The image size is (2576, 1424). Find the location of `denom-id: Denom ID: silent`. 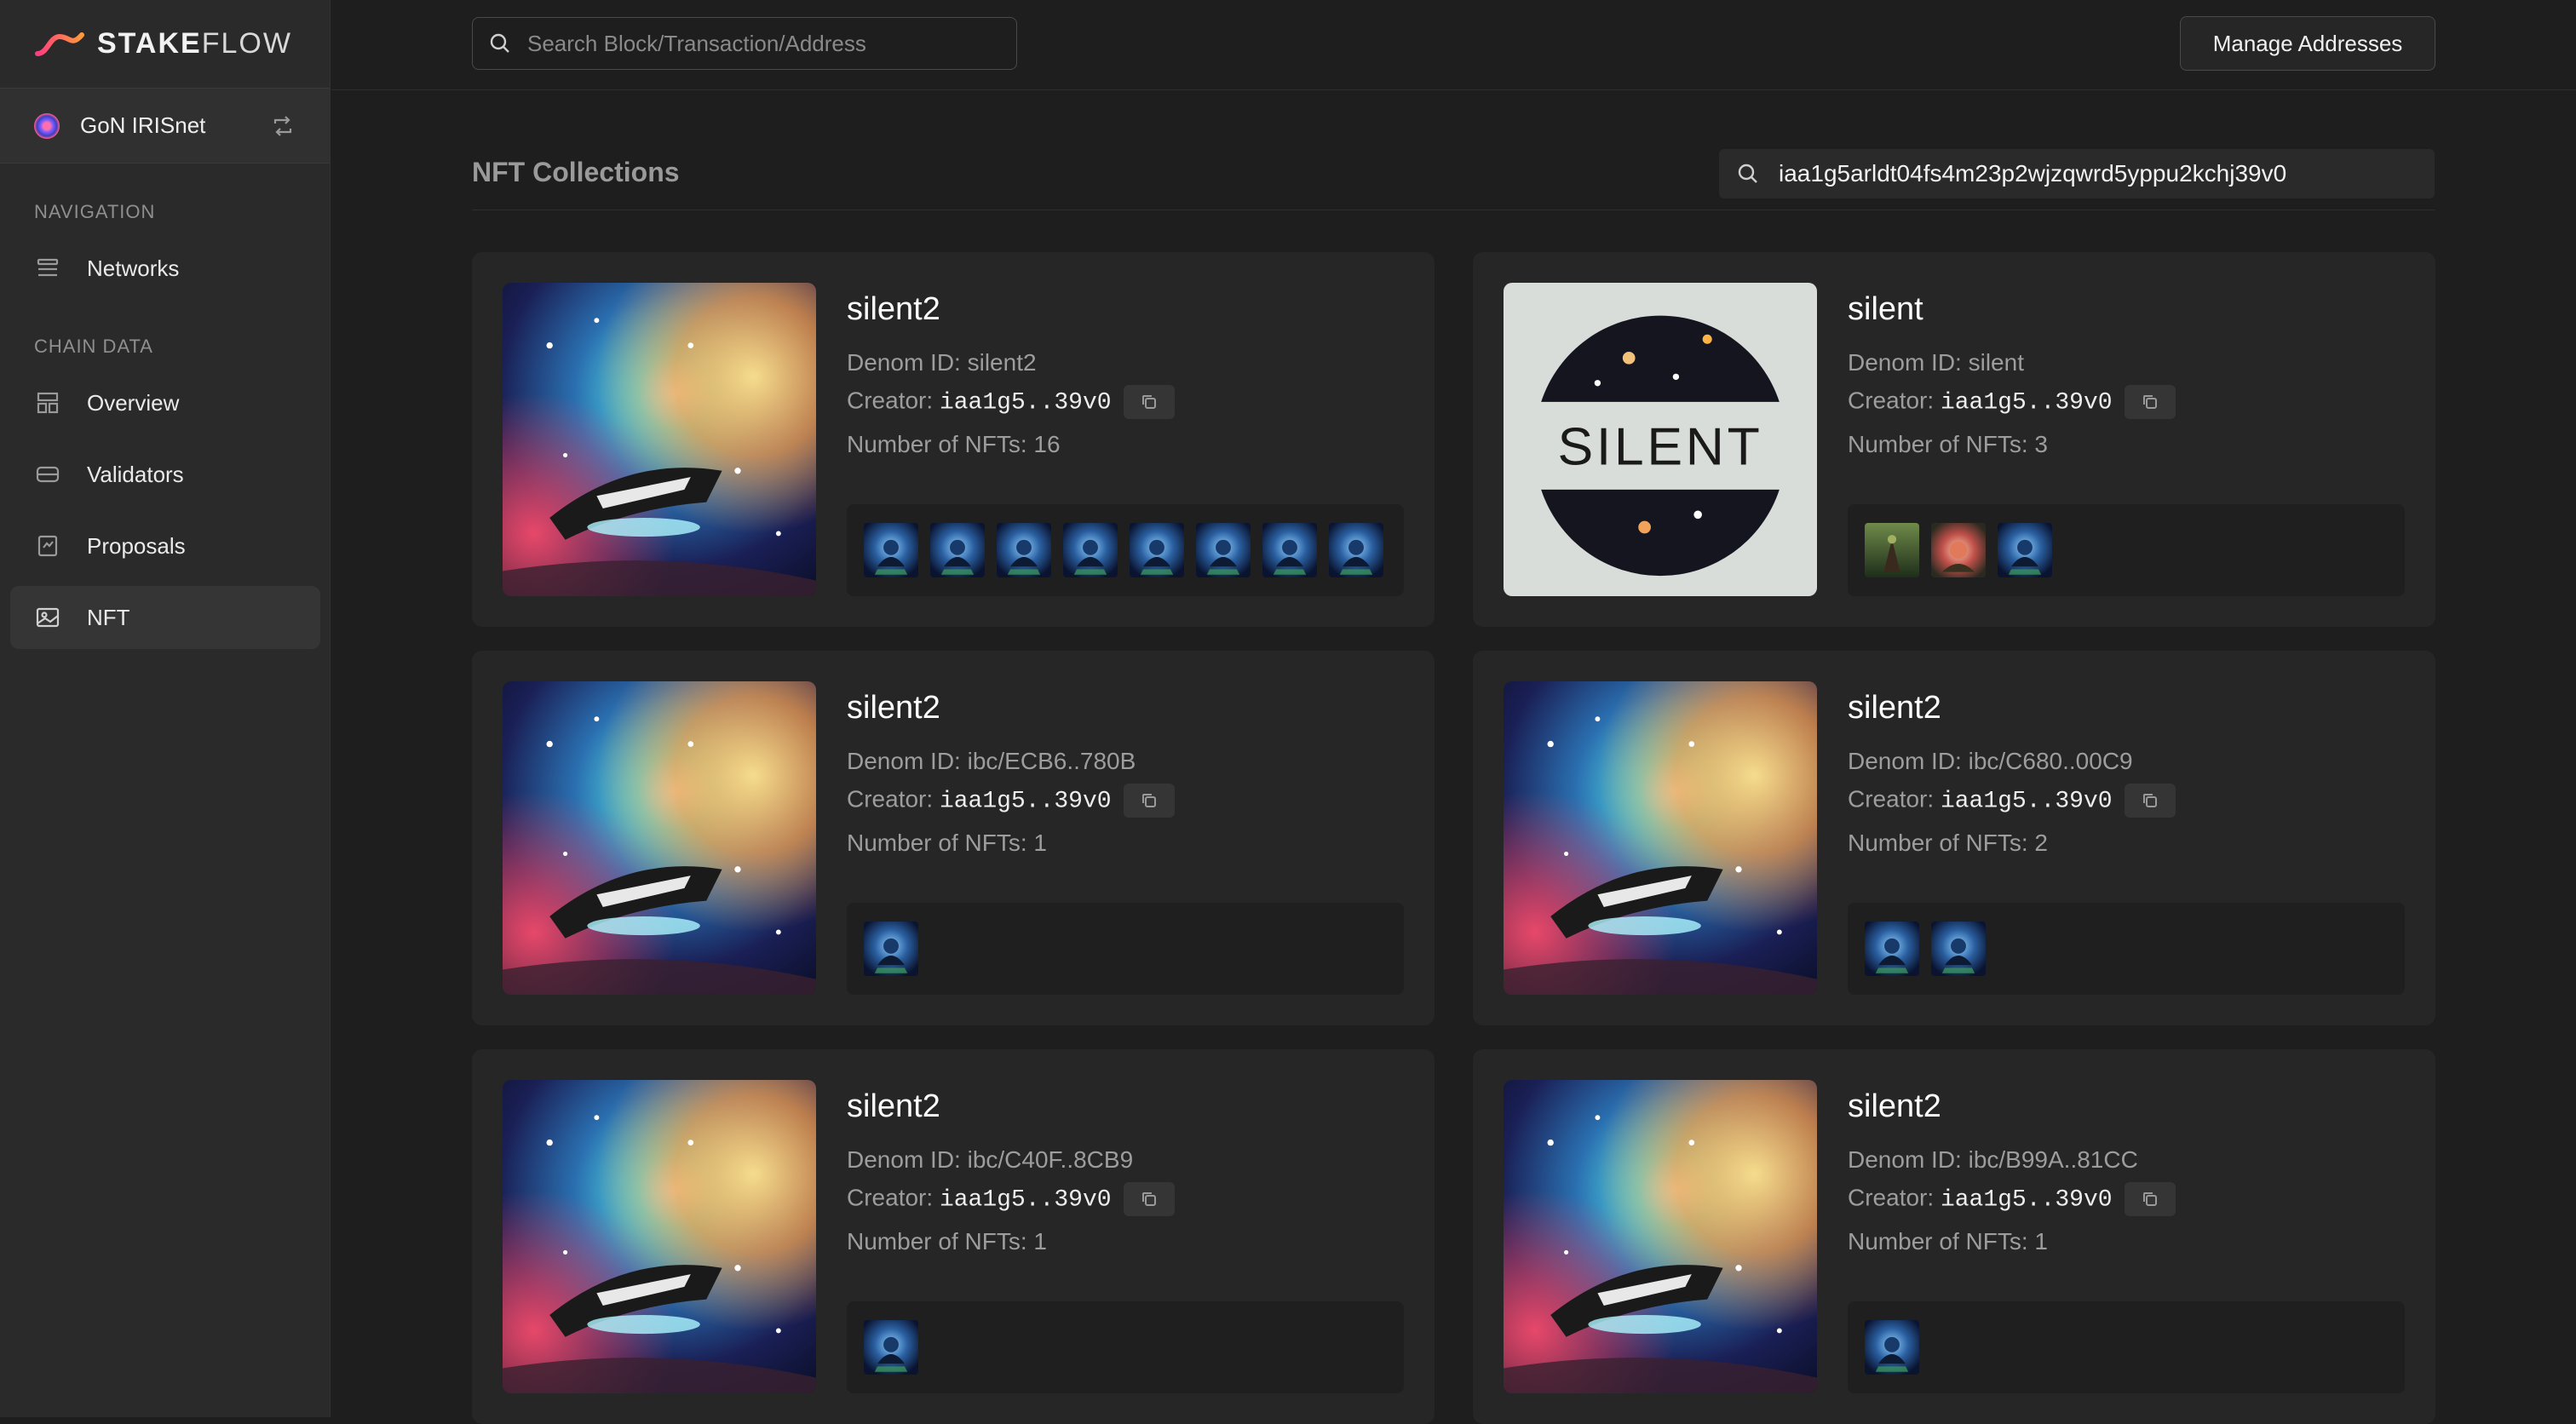

denom-id: Denom ID: silent is located at coordinates (1936, 363).